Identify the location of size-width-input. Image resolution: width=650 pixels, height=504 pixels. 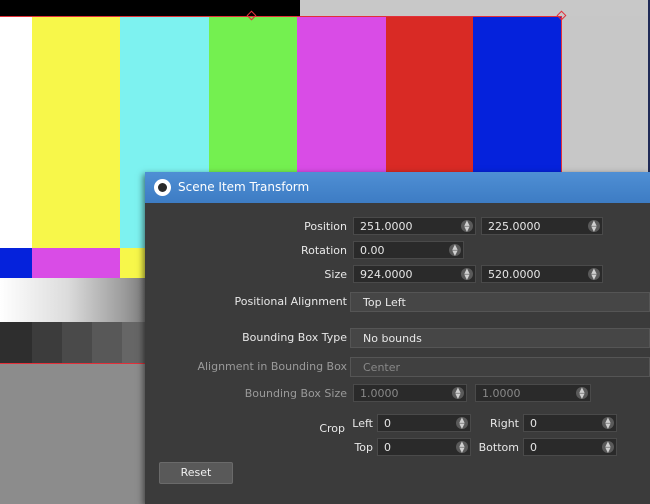
(407, 274).